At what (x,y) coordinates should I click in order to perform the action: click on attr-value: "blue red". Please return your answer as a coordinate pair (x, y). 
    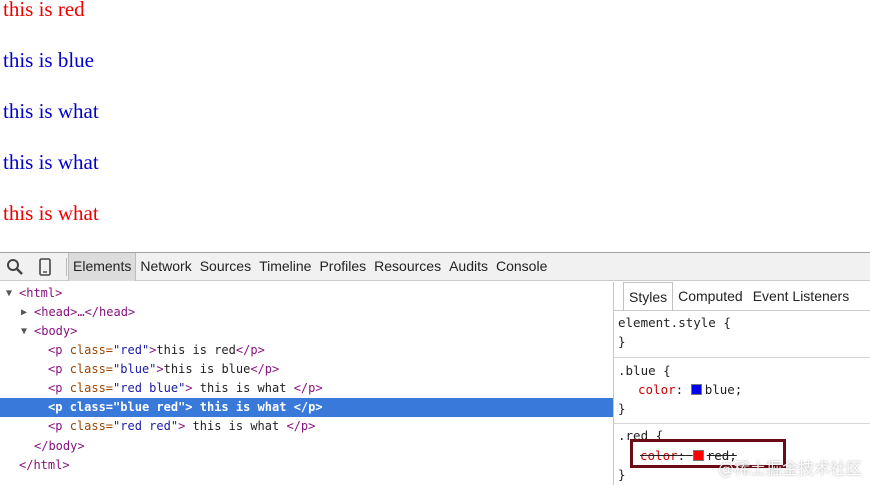
    Looking at the image, I should click on (149, 407).